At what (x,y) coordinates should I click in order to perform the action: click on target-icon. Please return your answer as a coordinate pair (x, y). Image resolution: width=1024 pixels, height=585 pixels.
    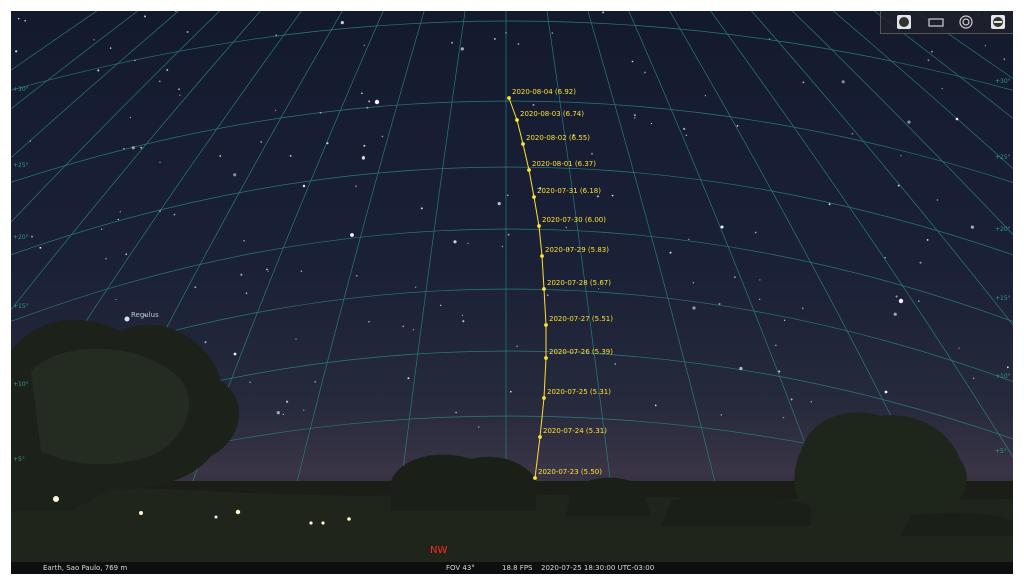
    Looking at the image, I should click on (966, 22).